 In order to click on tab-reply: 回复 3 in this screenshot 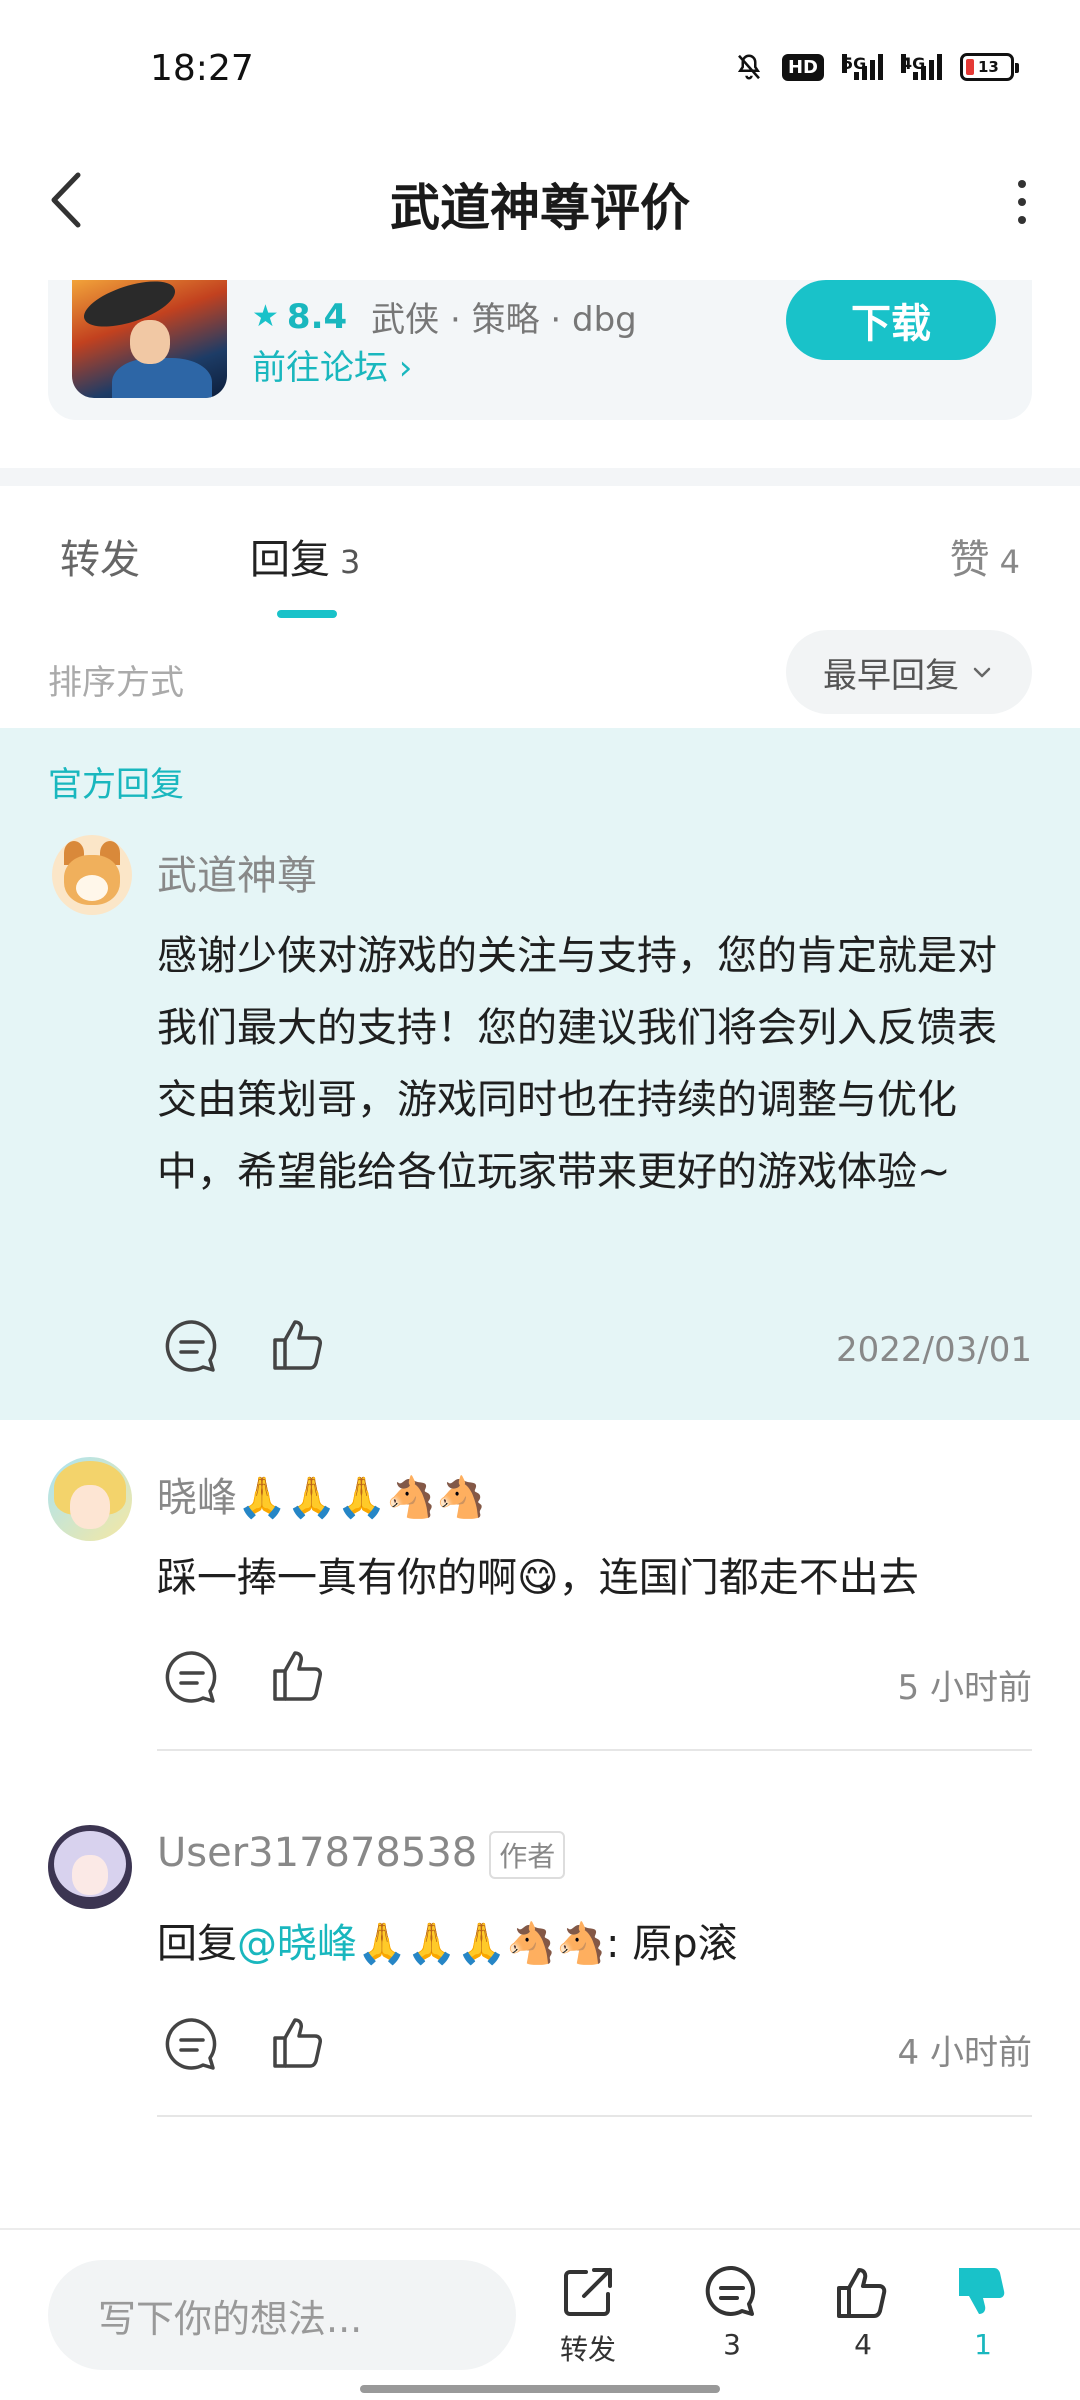, I will do `click(305, 556)`.